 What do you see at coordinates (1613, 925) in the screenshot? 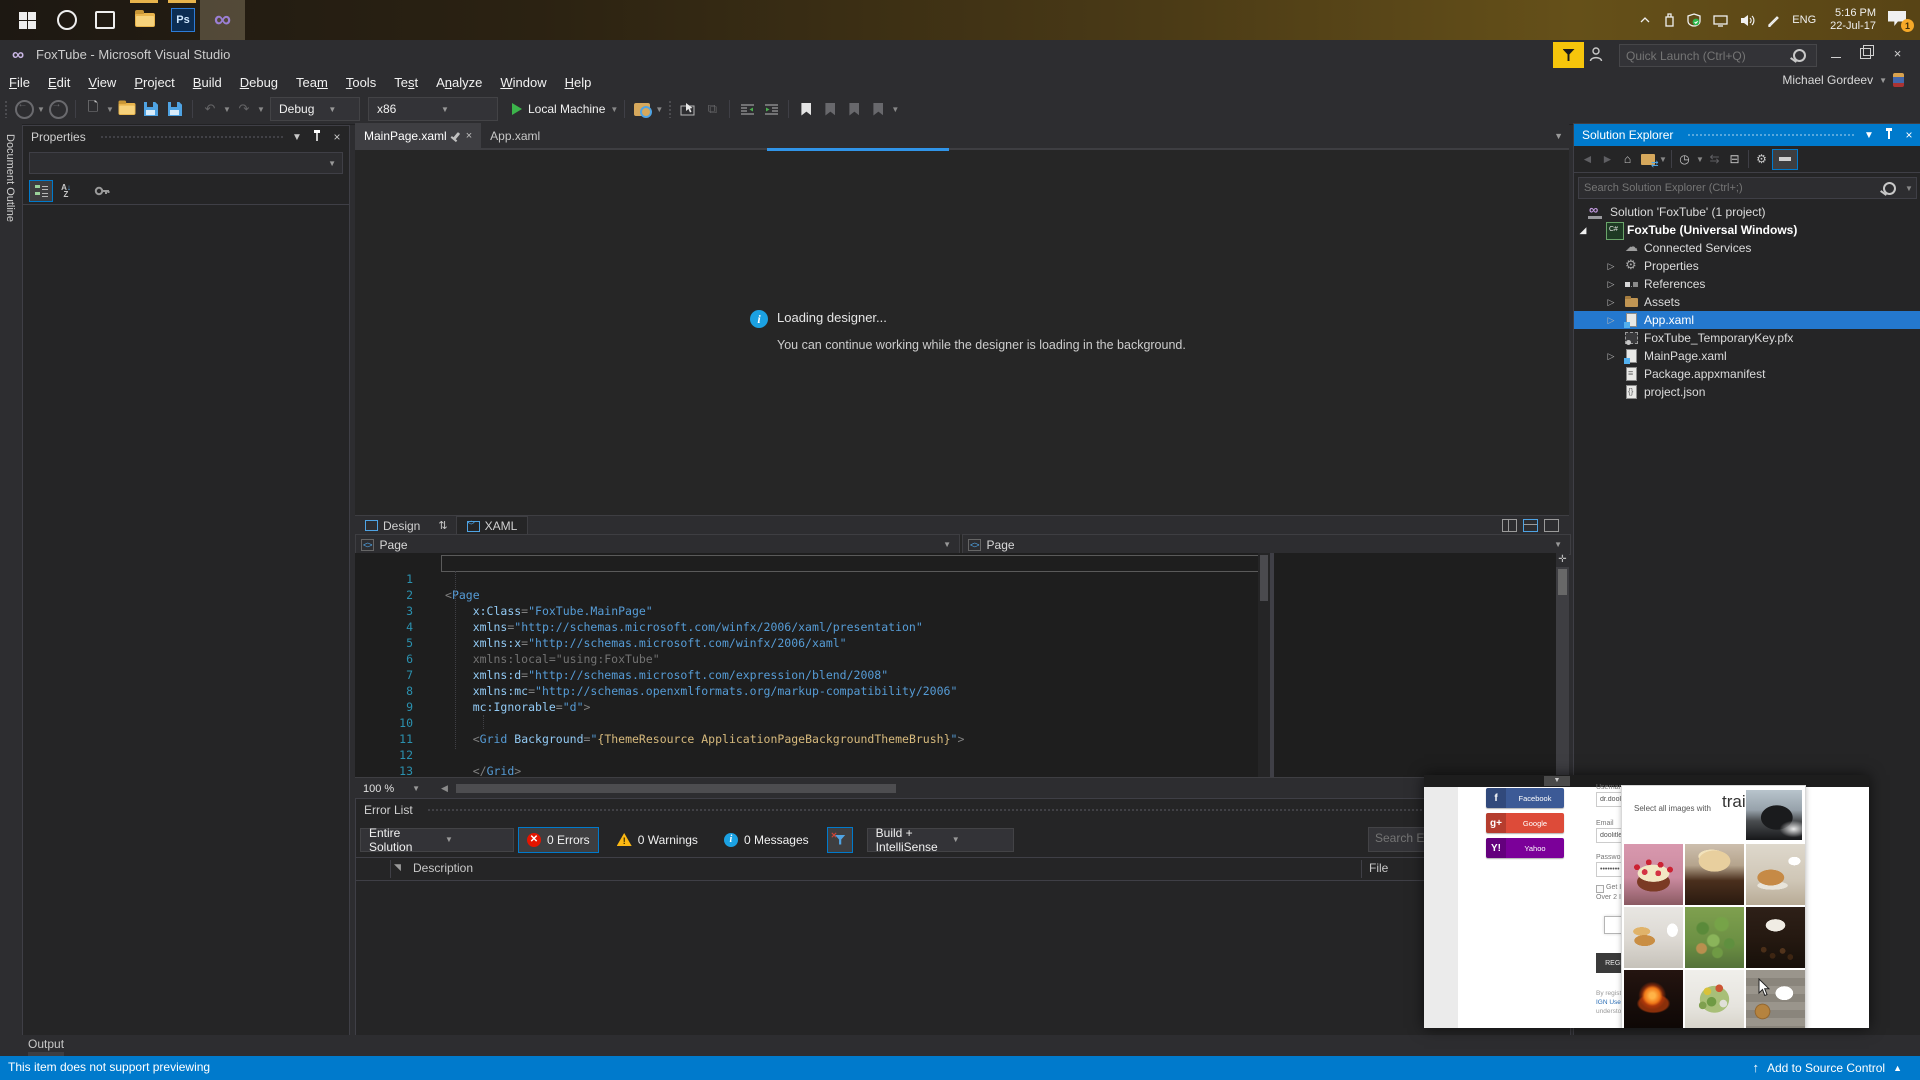
I see `captcha-checkbox` at bounding box center [1613, 925].